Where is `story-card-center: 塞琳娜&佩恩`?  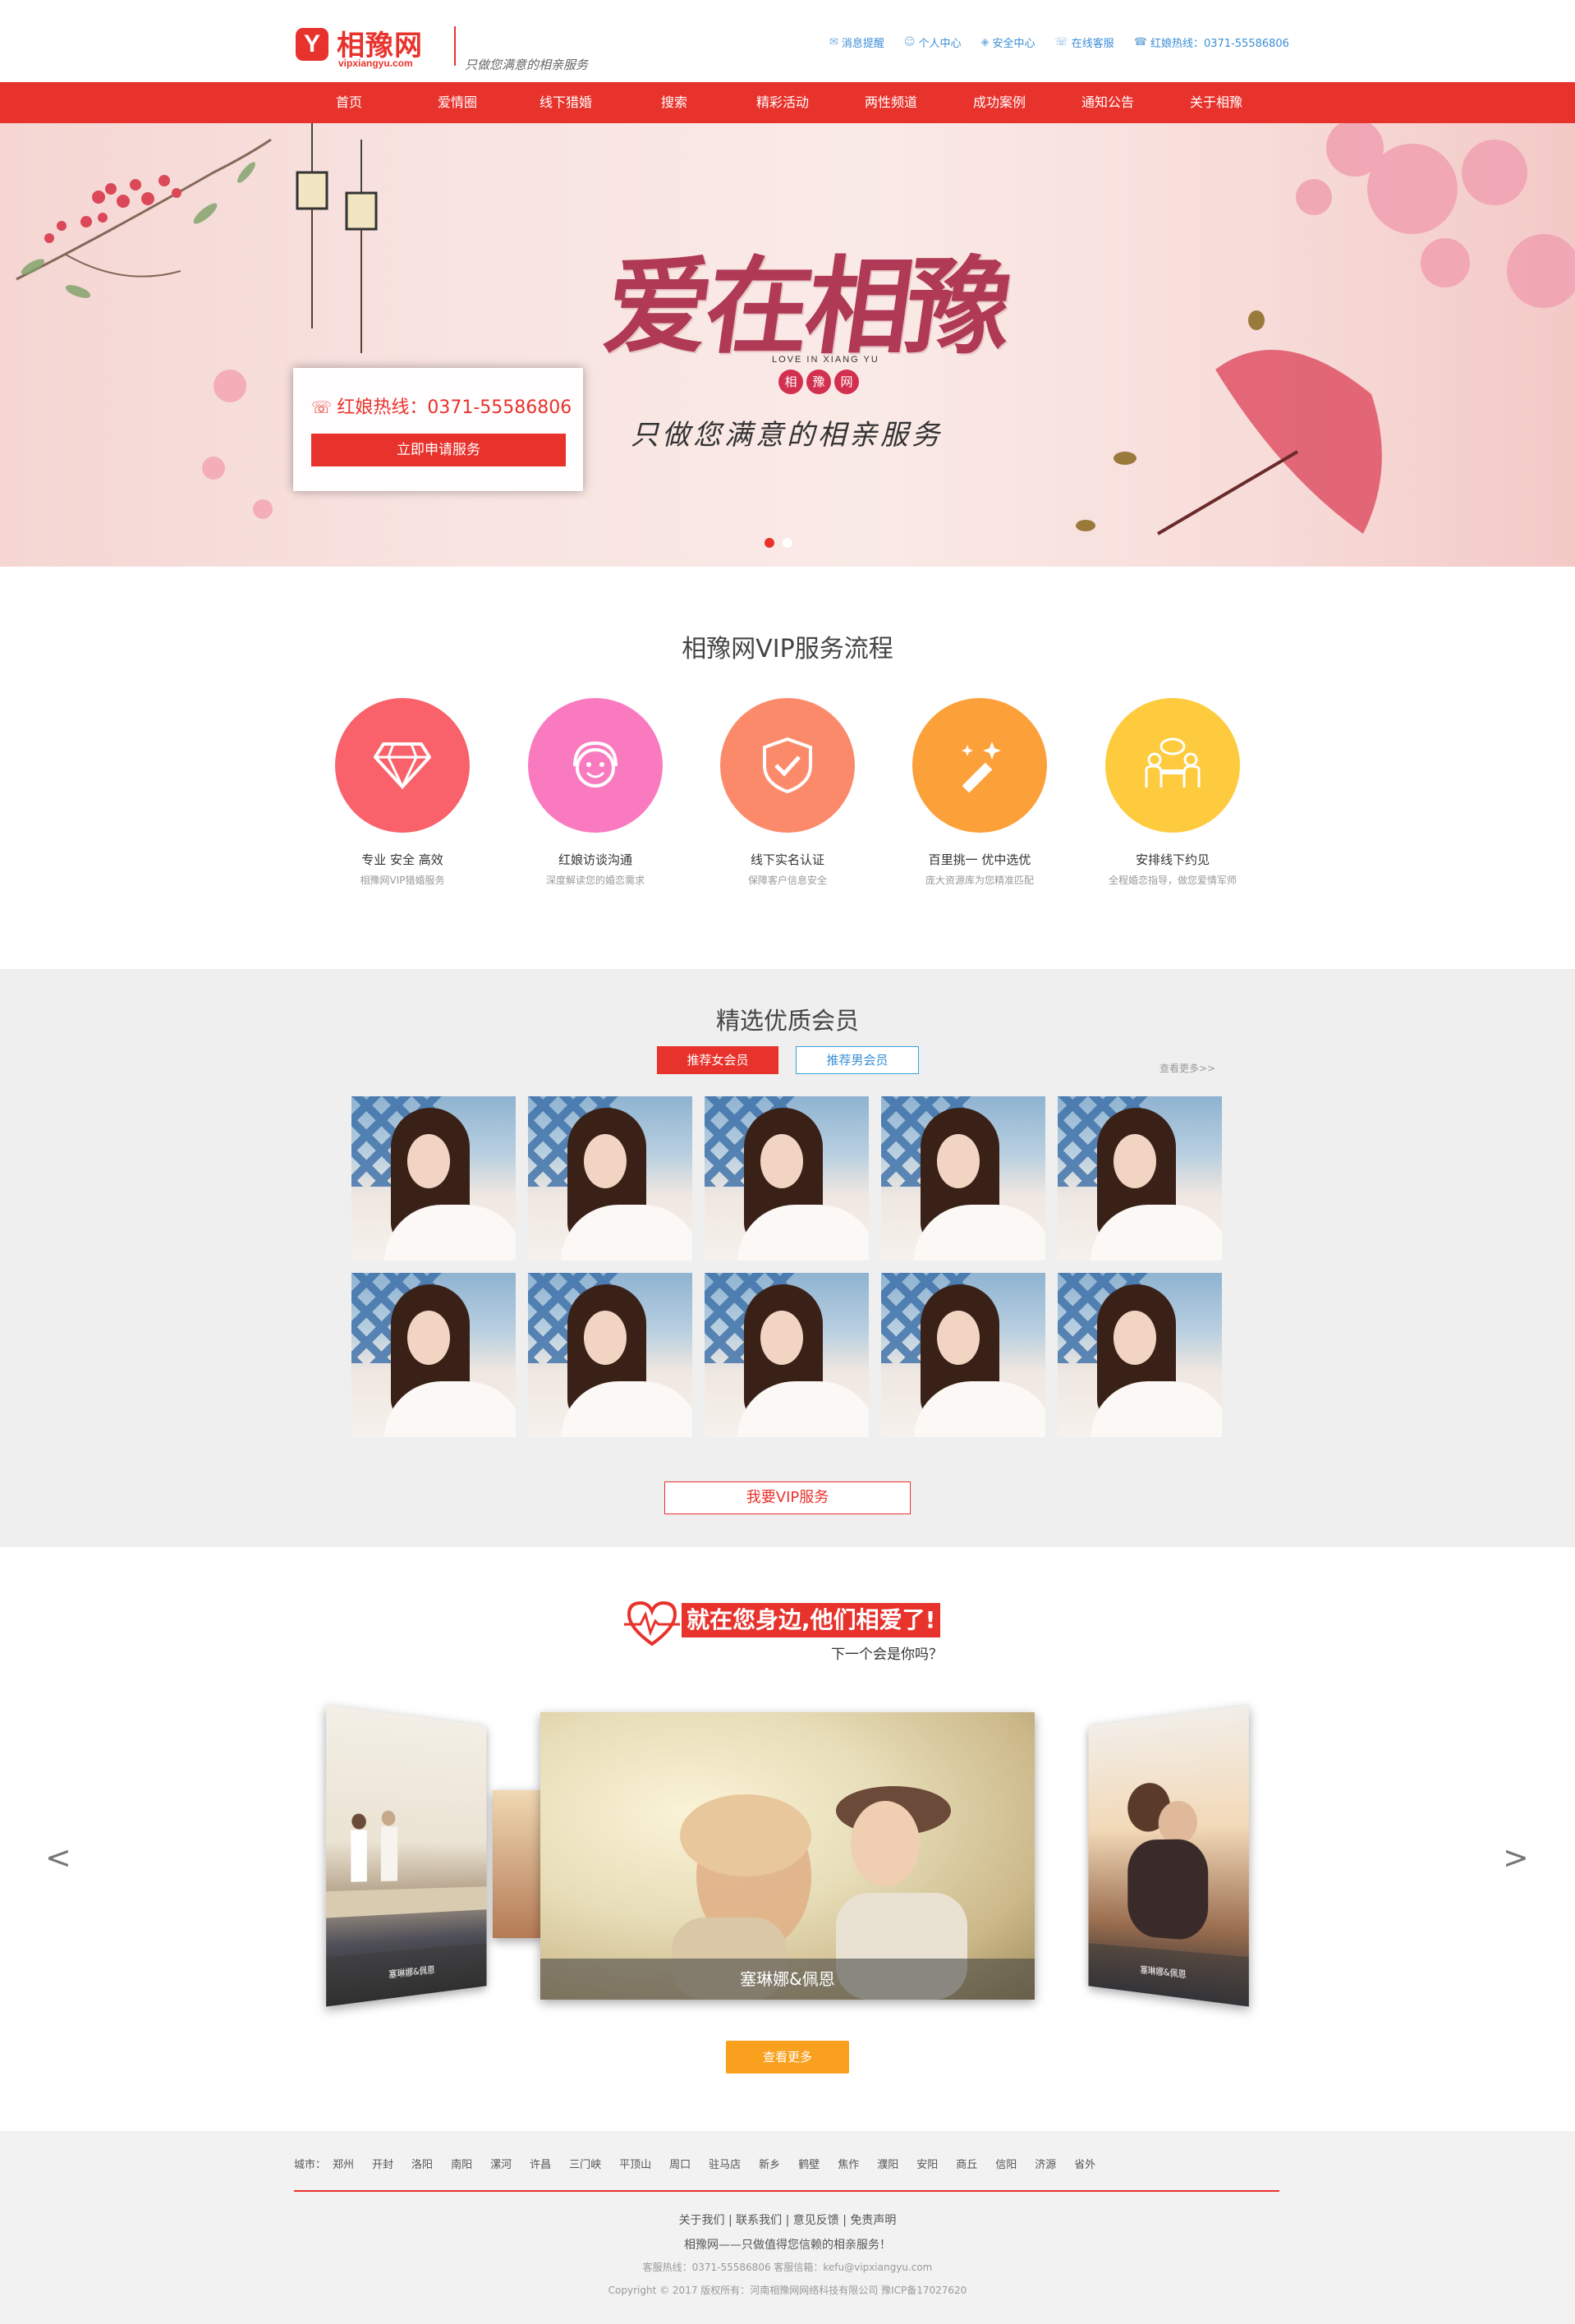
story-card-center: 塞琳娜&佩恩 is located at coordinates (787, 1856).